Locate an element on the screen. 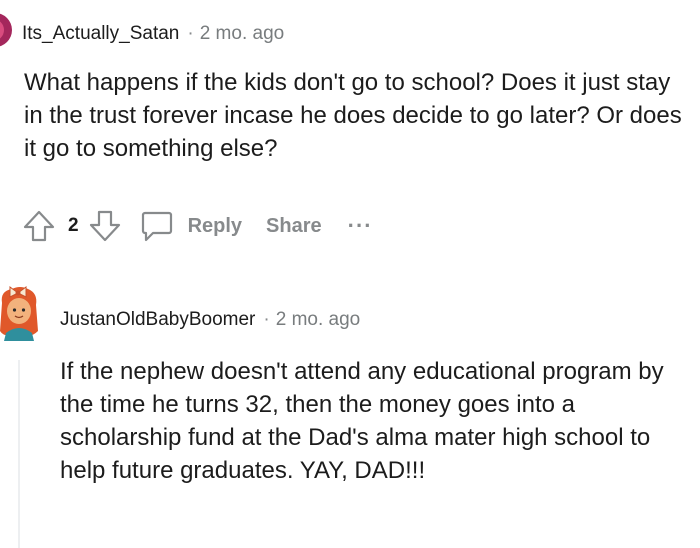 This screenshot has height=548, width=700. reply-button: Reply is located at coordinates (191, 226).